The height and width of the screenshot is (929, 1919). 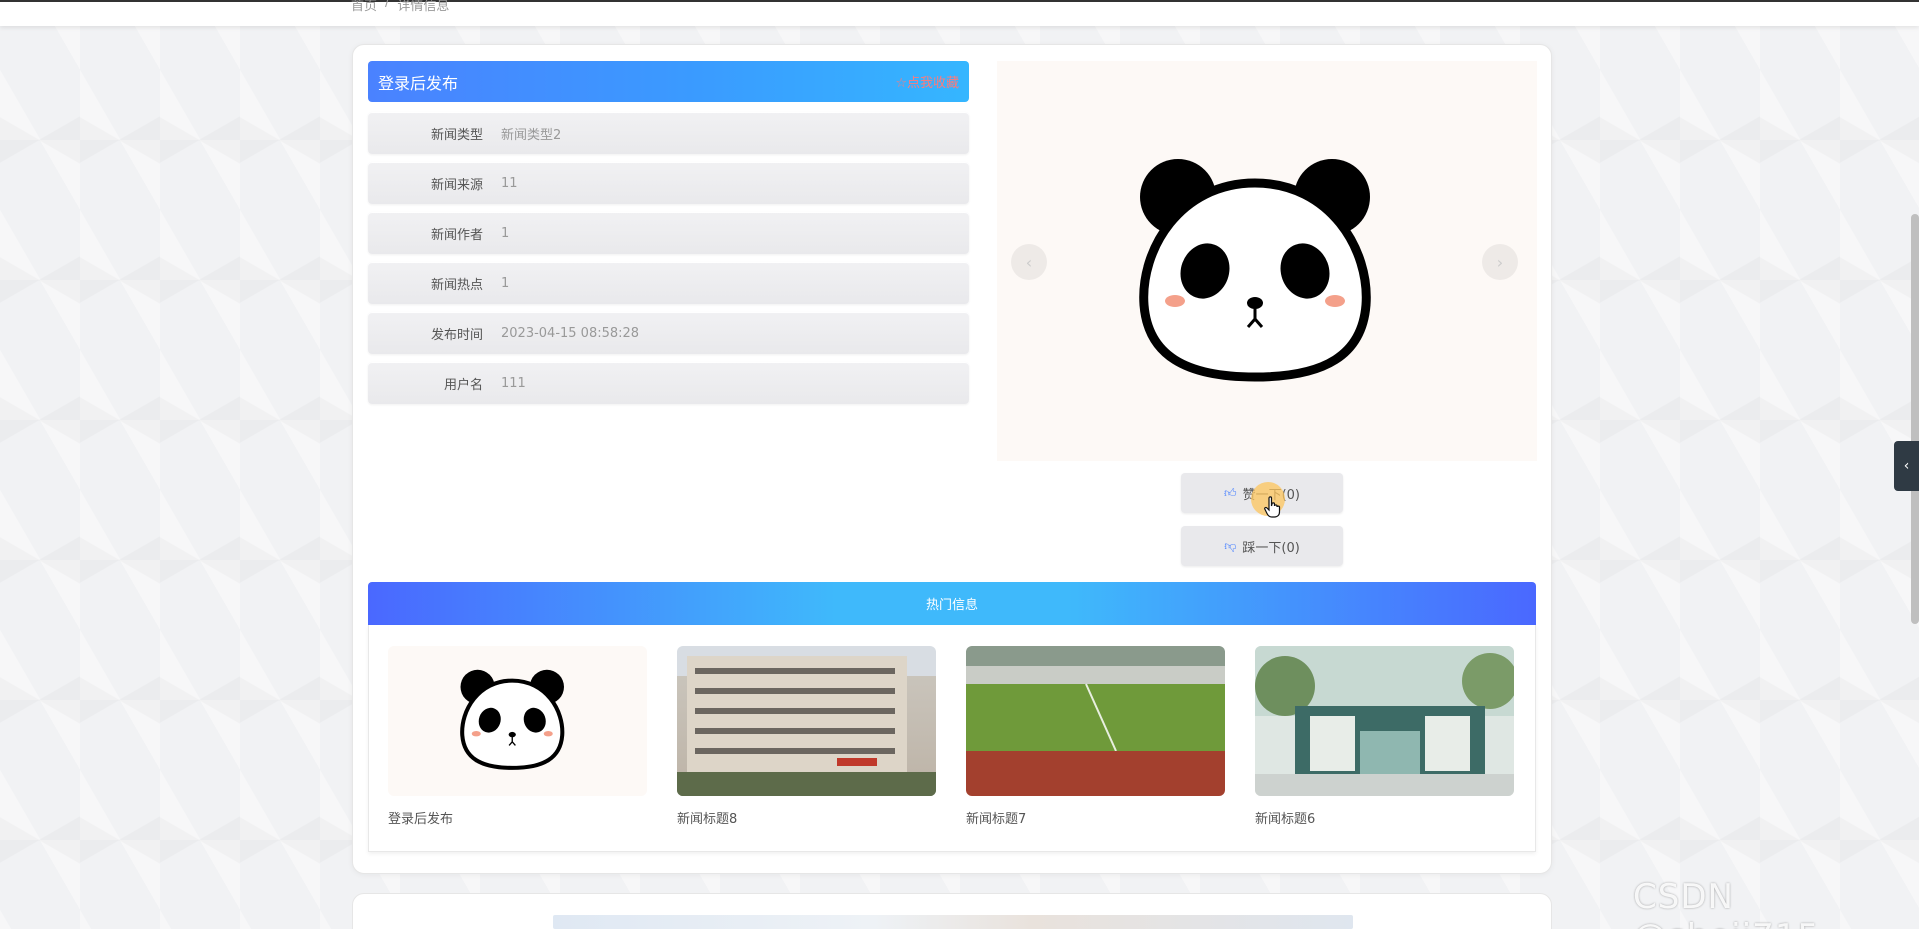 What do you see at coordinates (927, 81) in the screenshot?
I see `favorite-button: ☆点我收藏` at bounding box center [927, 81].